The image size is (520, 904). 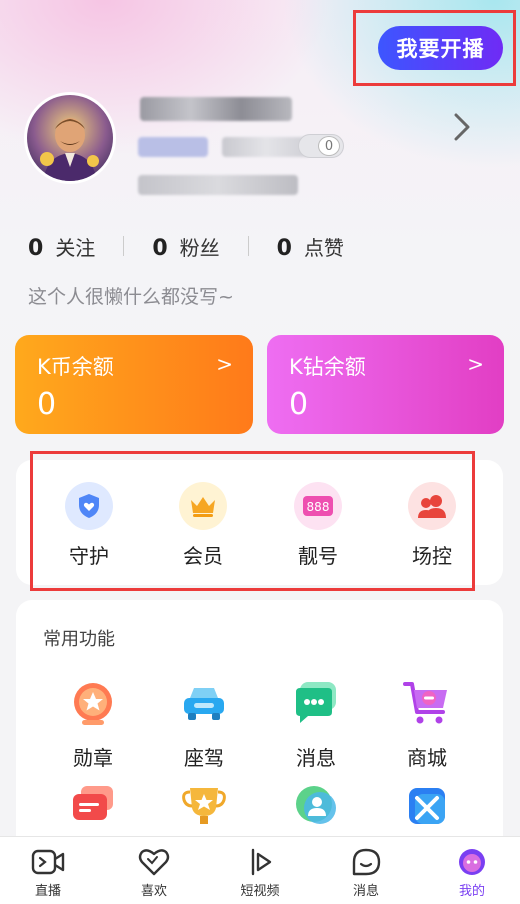 I want to click on stat-following-label: 关注, so click(x=75, y=247).